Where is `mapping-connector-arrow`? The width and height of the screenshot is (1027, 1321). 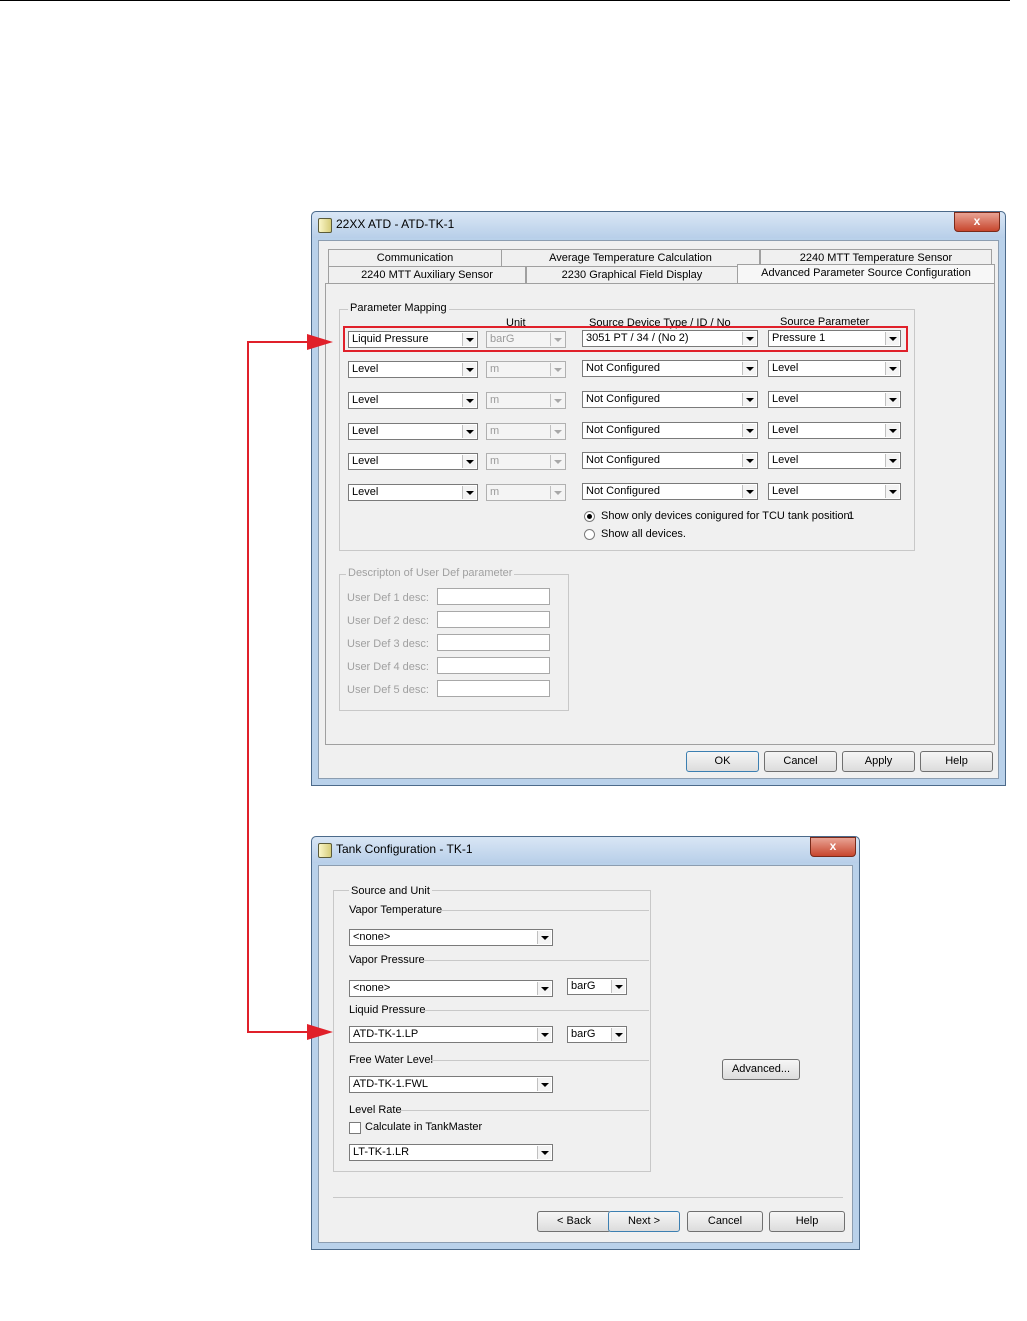 mapping-connector-arrow is located at coordinates (290, 687).